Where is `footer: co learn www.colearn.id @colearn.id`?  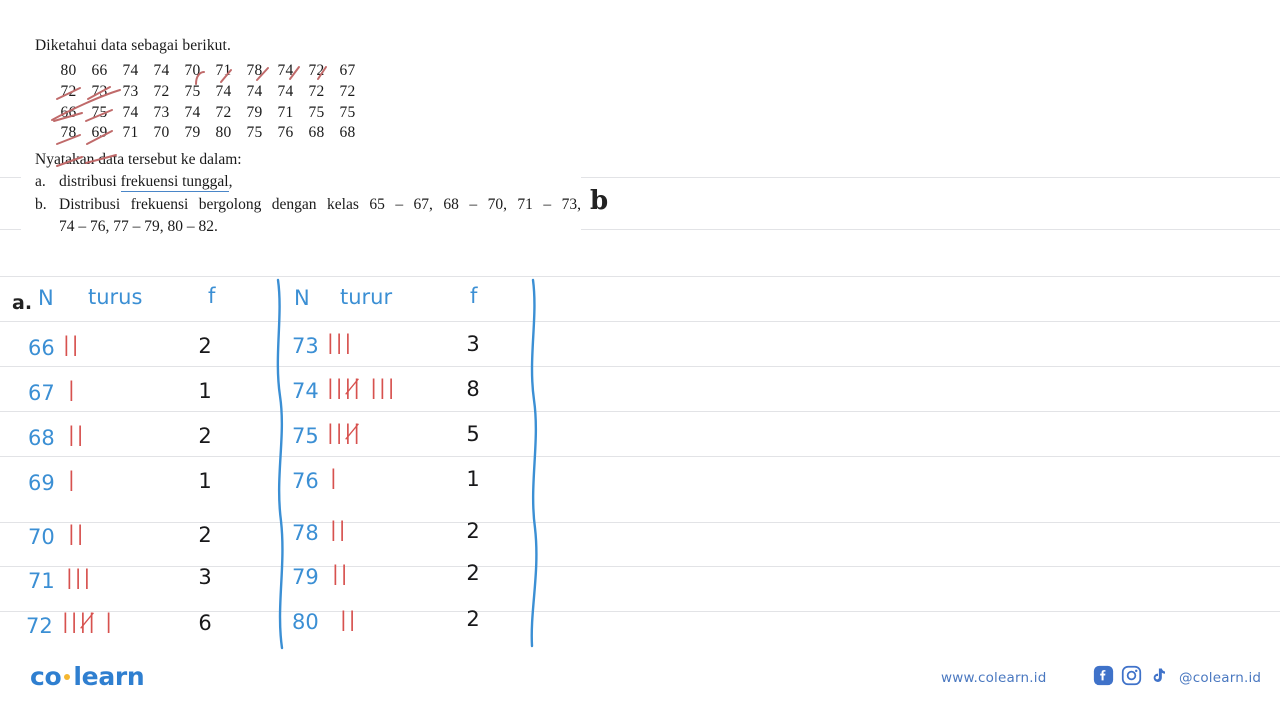
footer: co learn www.colearn.id @colearn.id is located at coordinates (640, 687).